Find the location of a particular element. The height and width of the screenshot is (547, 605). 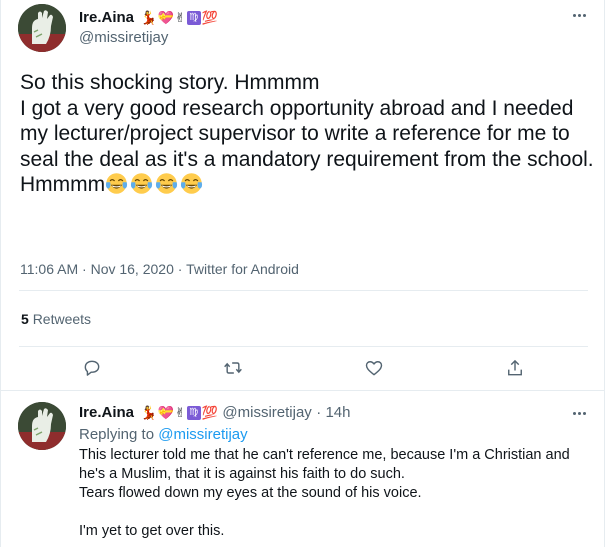

reply-author-display-name: Ire.Aina is located at coordinates (106, 412).